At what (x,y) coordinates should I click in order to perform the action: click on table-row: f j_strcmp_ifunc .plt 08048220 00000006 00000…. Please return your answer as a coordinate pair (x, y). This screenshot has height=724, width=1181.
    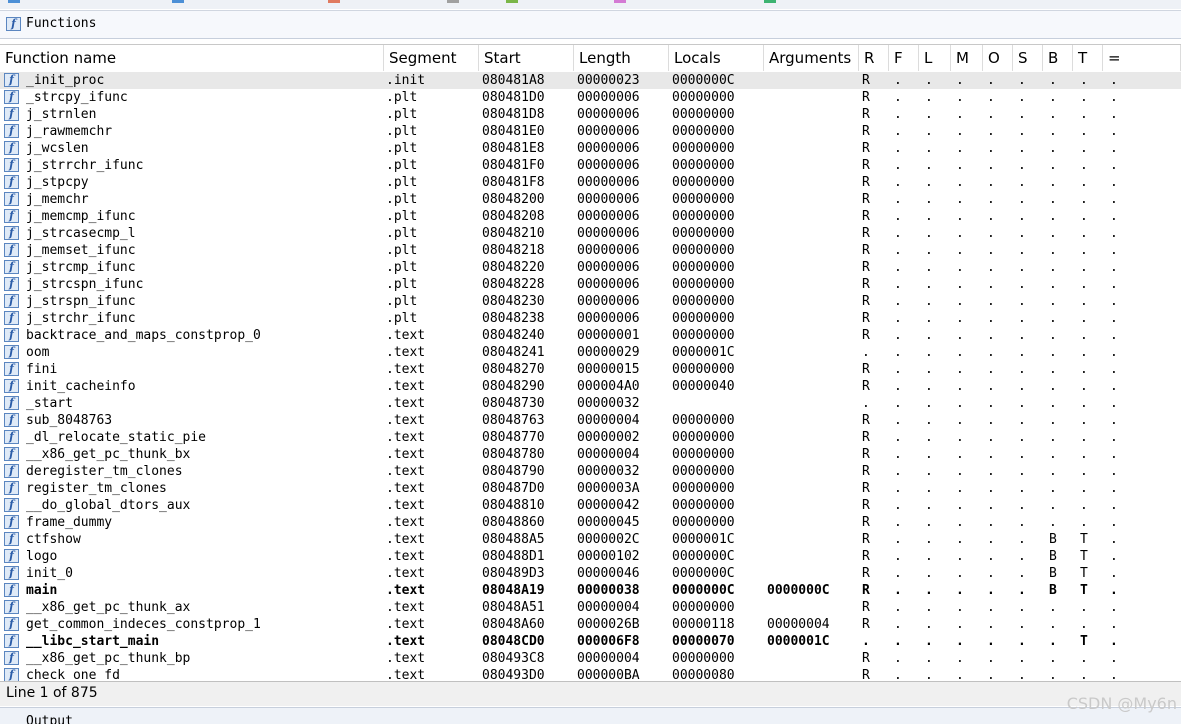
    Looking at the image, I should click on (590, 267).